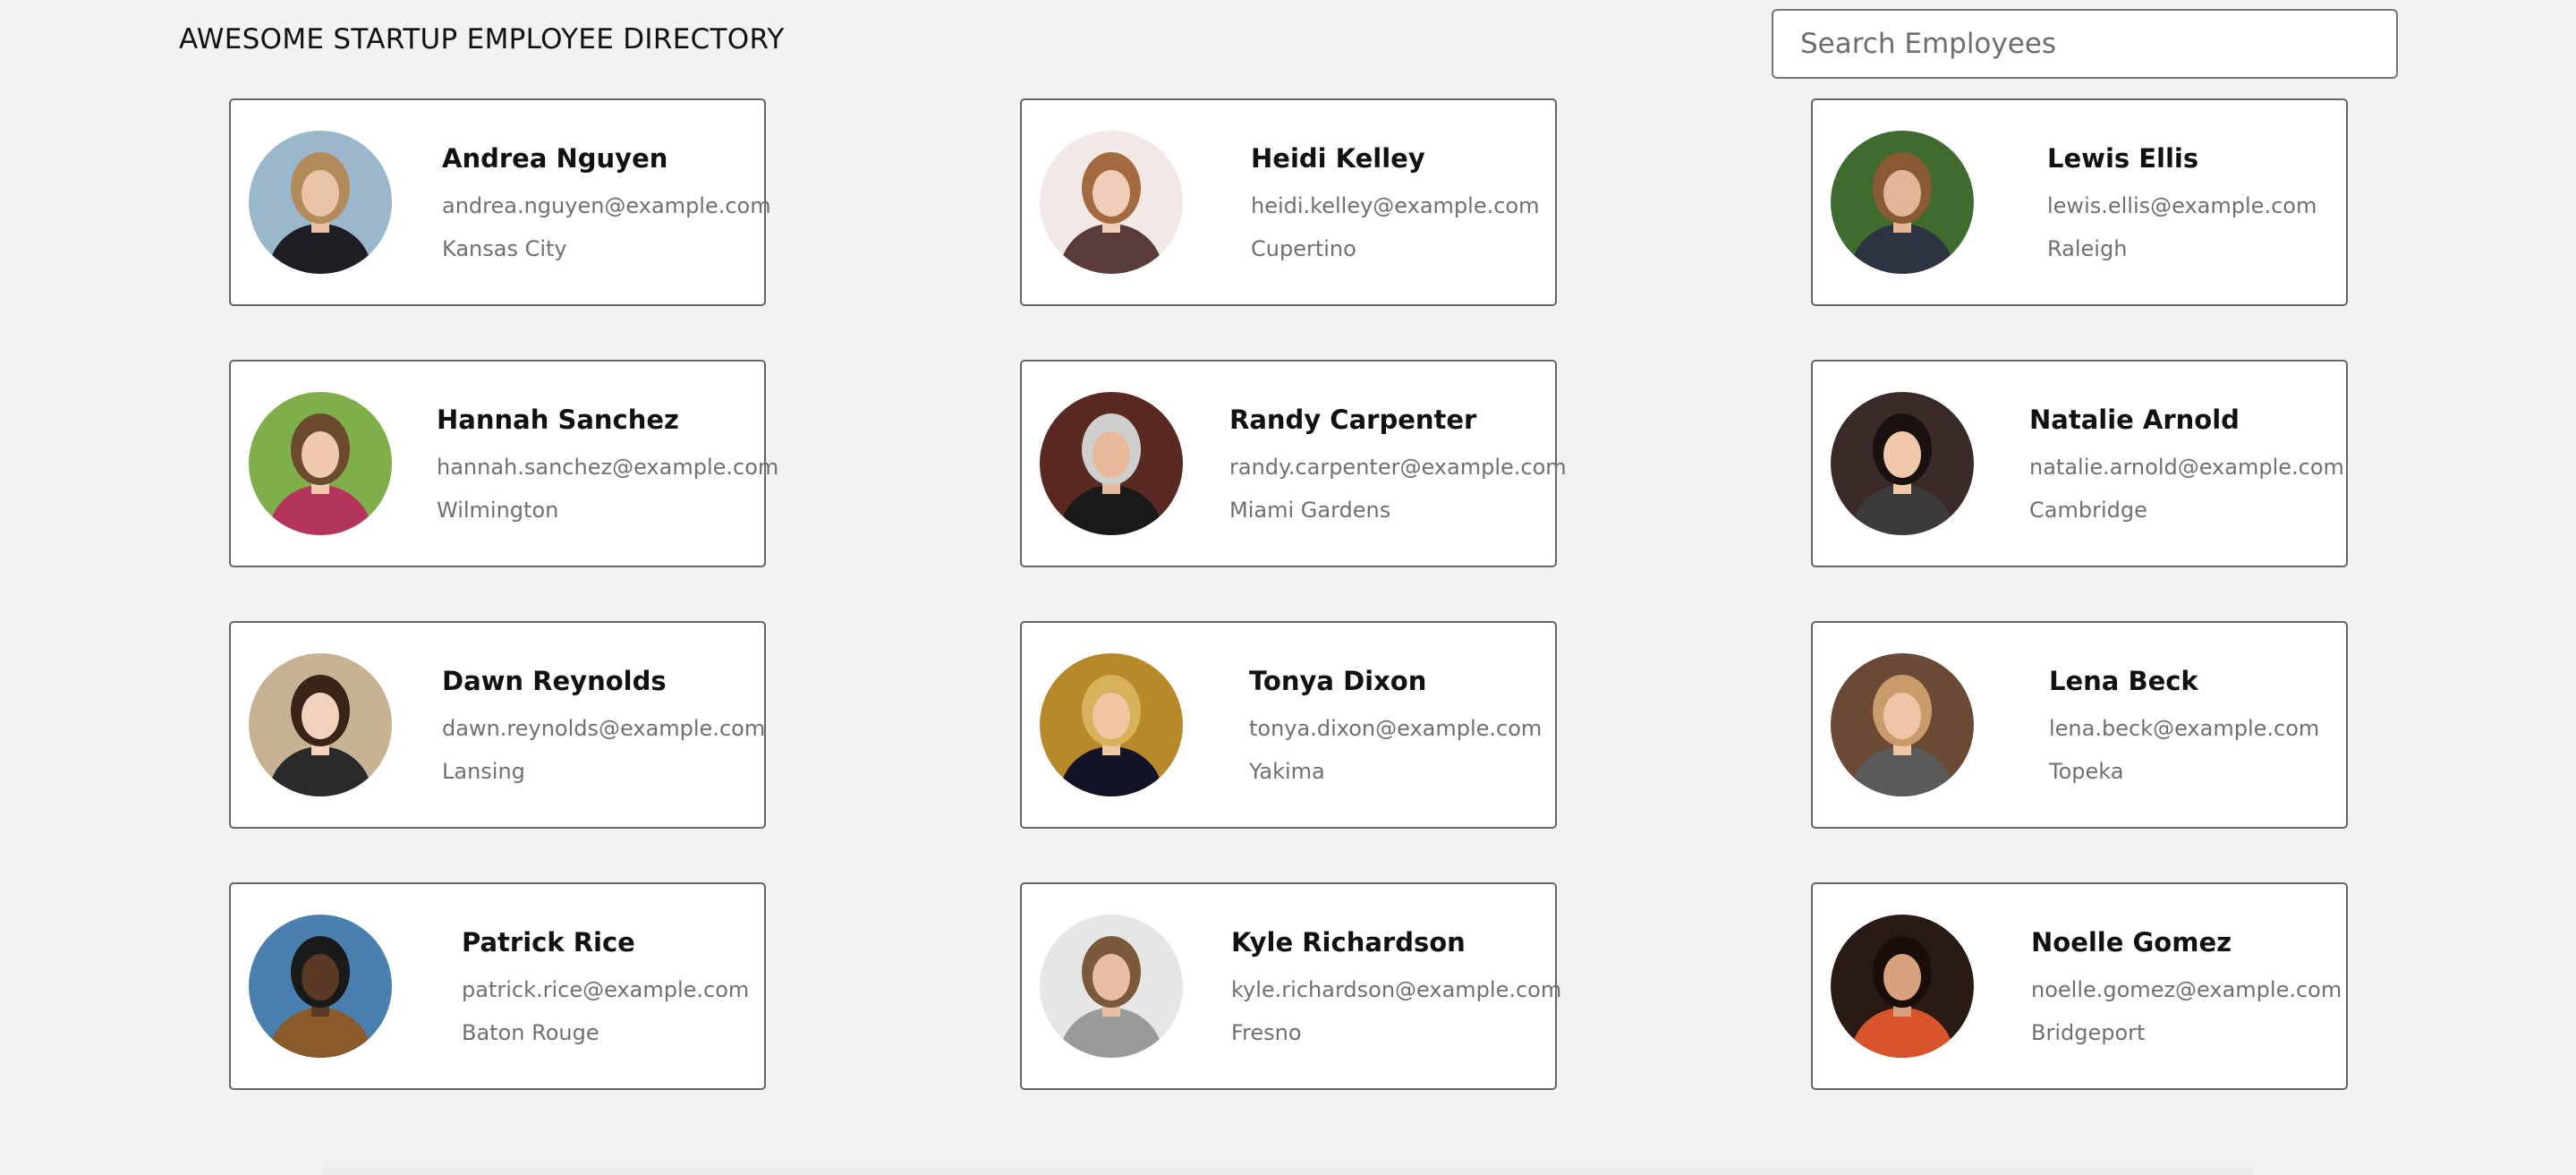 Image resolution: width=2576 pixels, height=1175 pixels. I want to click on employee-city: Kansas City, so click(505, 249).